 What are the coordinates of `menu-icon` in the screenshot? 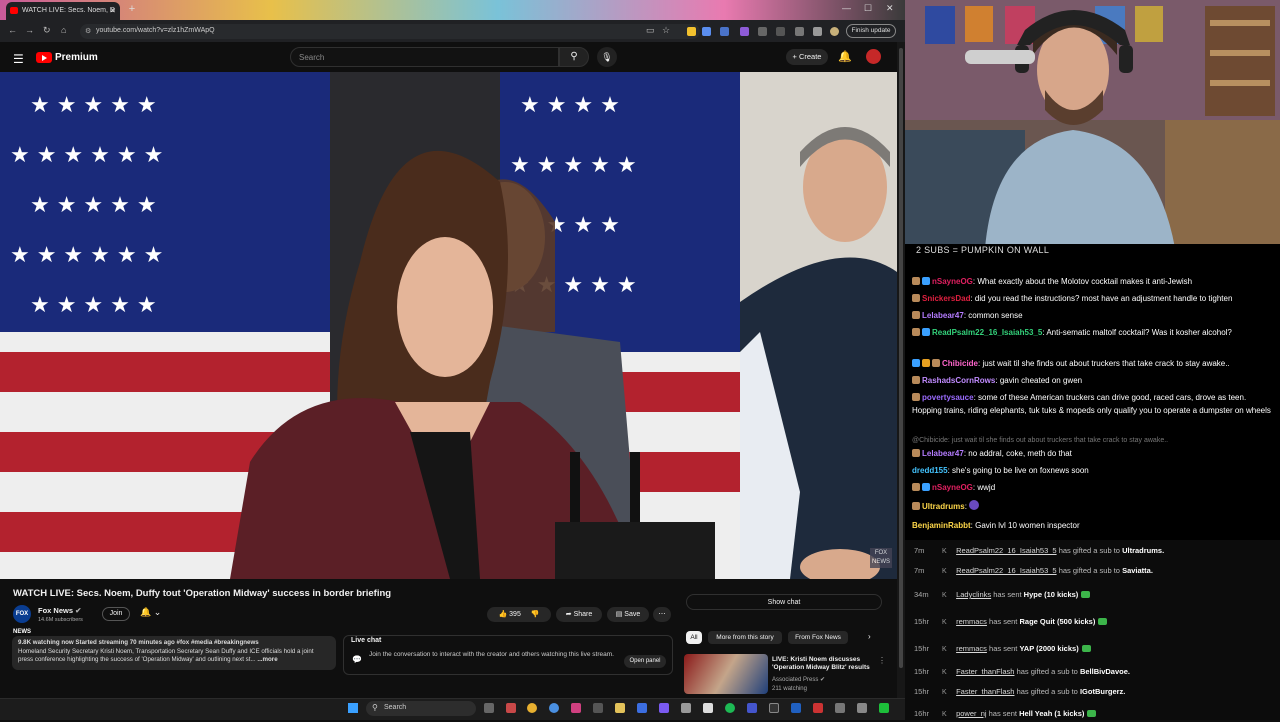 It's located at (817, 31).